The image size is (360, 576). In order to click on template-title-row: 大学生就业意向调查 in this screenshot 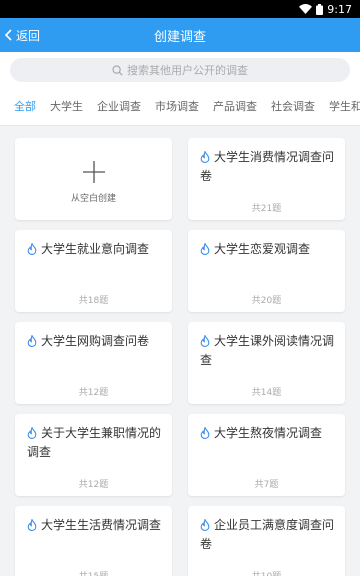, I will do `click(94, 249)`.